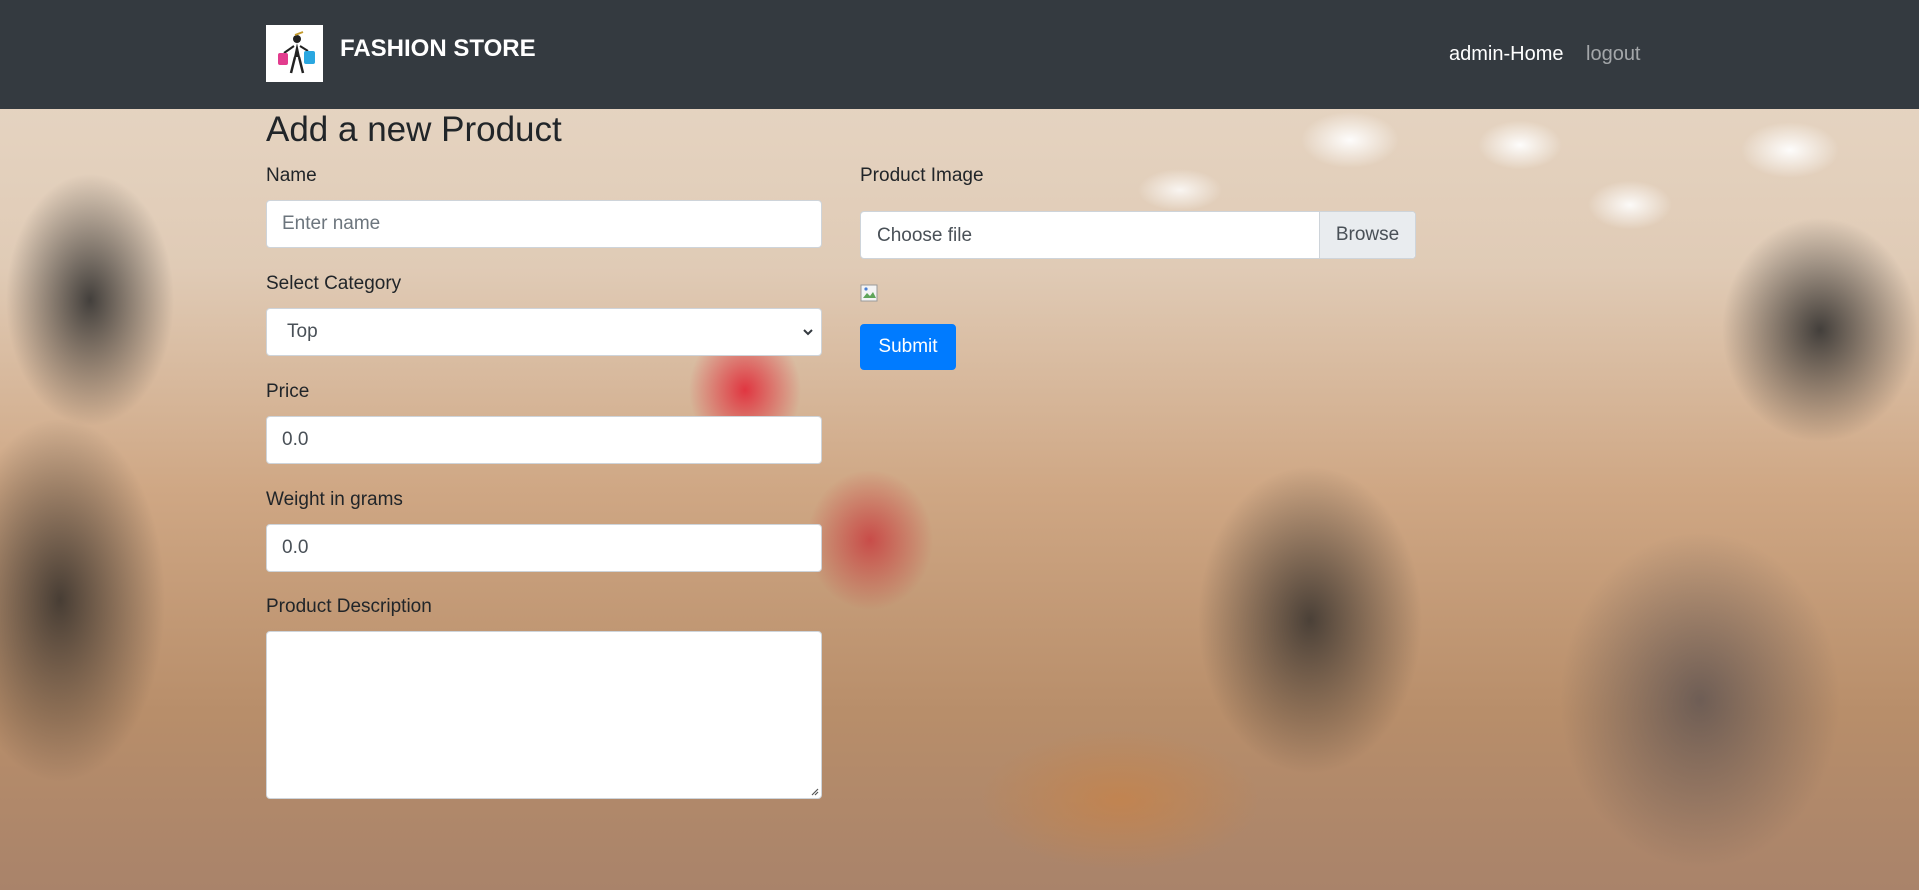 This screenshot has height=890, width=1919. Describe the element at coordinates (288, 391) in the screenshot. I see `price-label: Price` at that location.